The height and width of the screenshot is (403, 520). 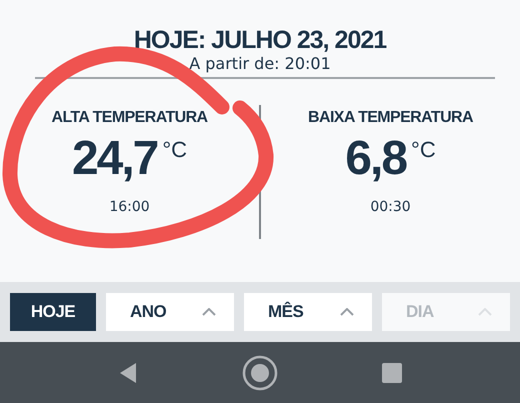 What do you see at coordinates (260, 64) in the screenshot?
I see `updated-time: A partir de: 20:01` at bounding box center [260, 64].